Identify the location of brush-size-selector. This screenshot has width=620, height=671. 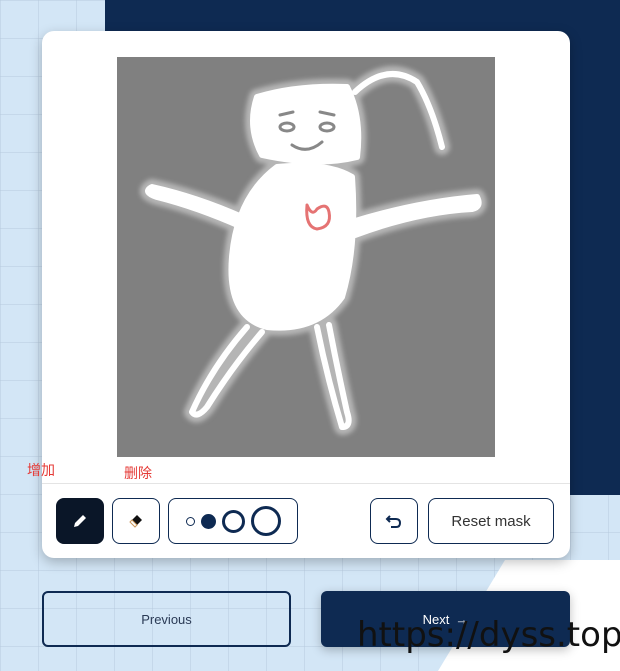
(233, 521).